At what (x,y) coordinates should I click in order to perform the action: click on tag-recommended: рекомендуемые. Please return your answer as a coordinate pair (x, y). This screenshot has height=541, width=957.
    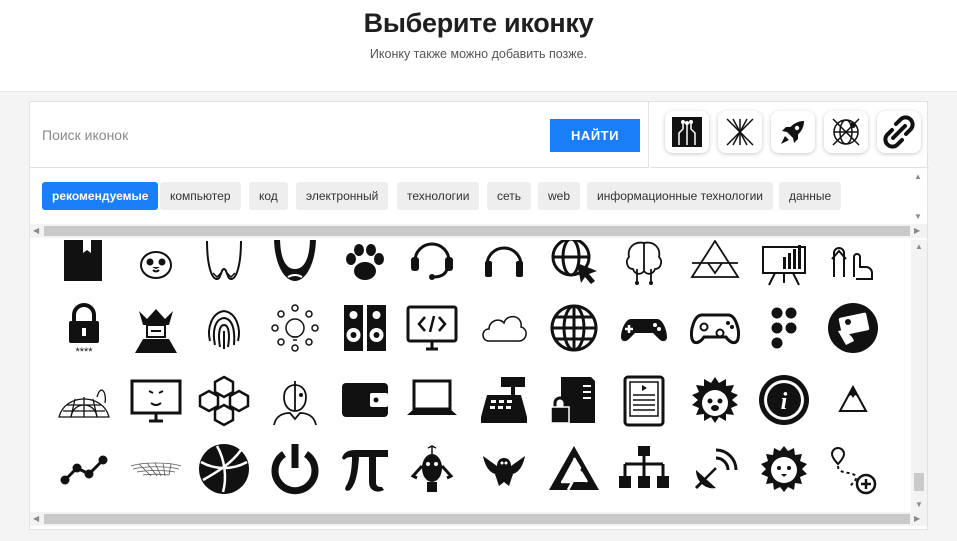
    Looking at the image, I should click on (100, 196).